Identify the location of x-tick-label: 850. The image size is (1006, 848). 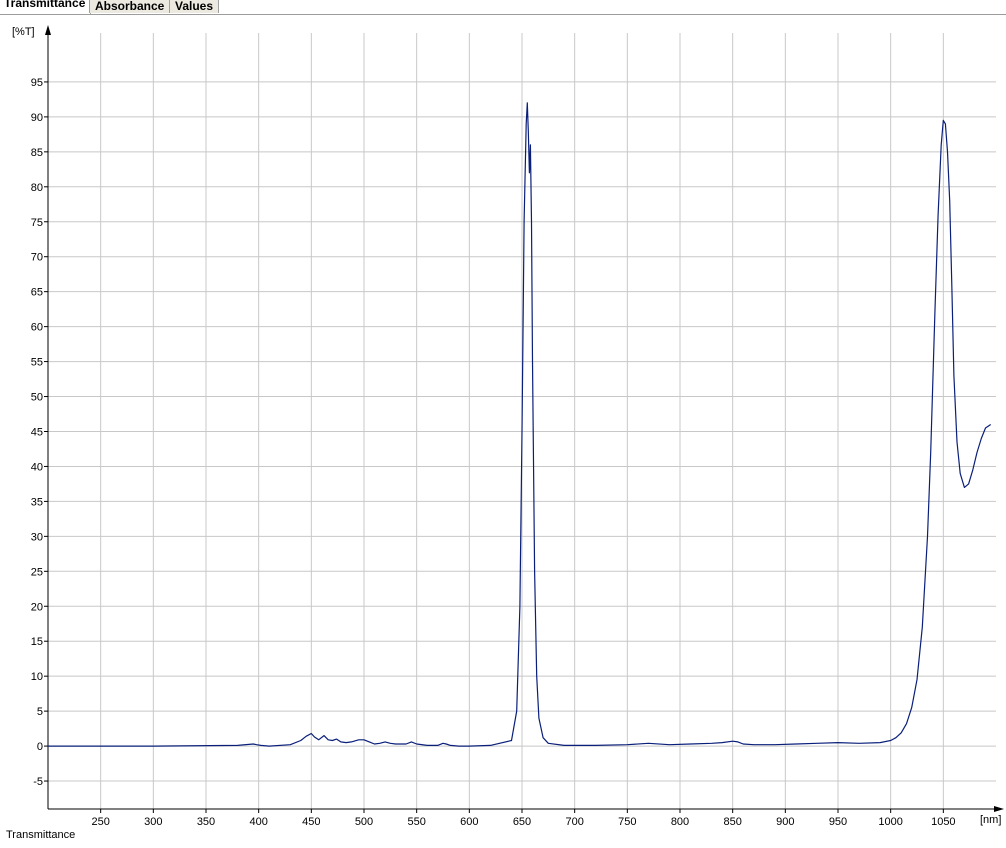
(732, 822).